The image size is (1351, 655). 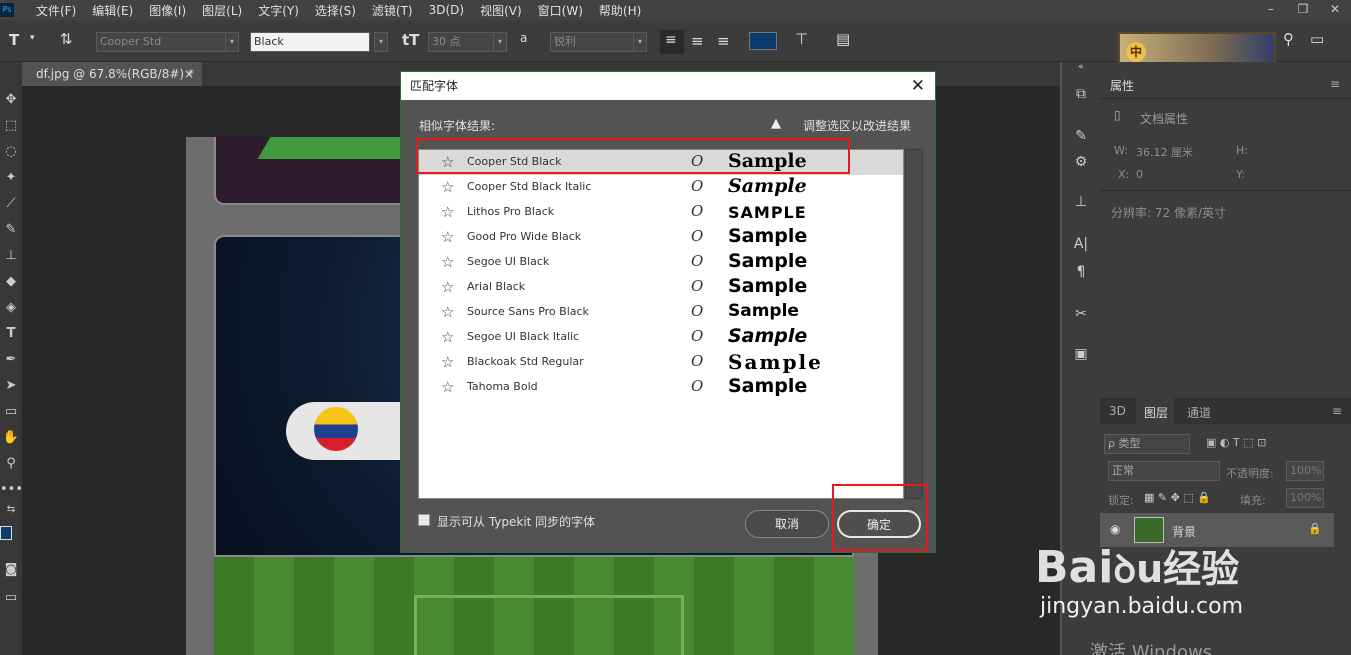 What do you see at coordinates (1337, 411) in the screenshot?
I see `layers-menu-icon: ≡` at bounding box center [1337, 411].